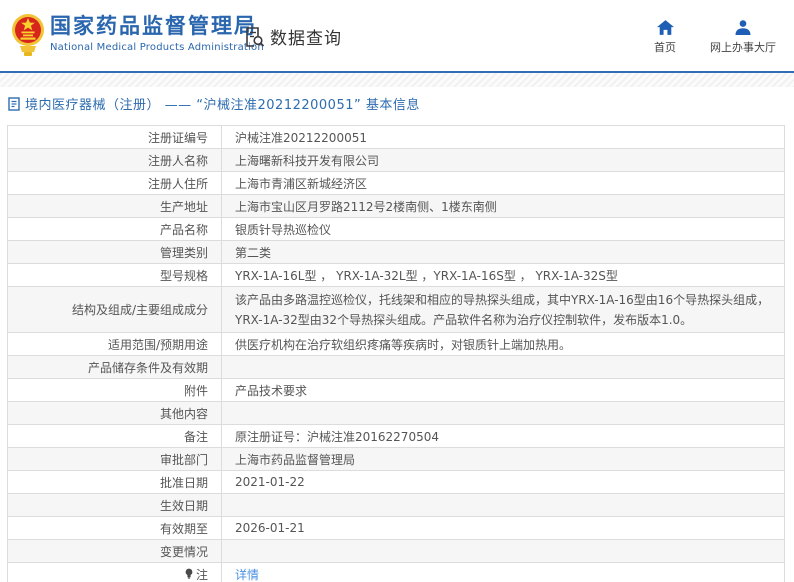  I want to click on table-row: 批准日期 2021-01-22, so click(396, 482).